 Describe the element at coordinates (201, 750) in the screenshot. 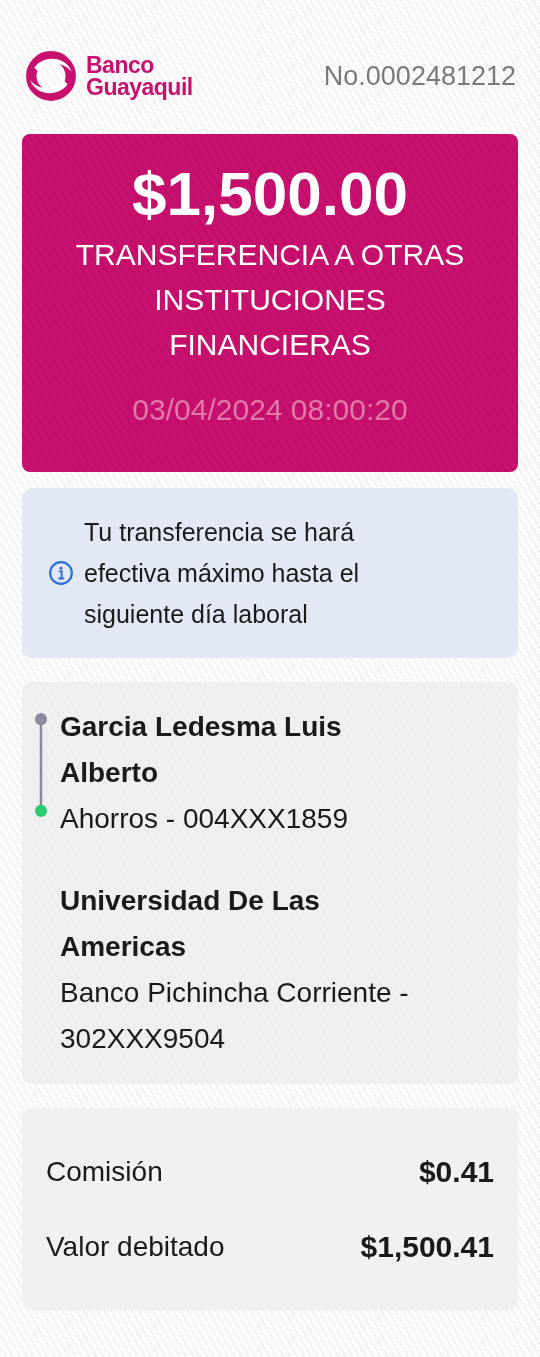

I see `account-holder-name: Garcia Ledesma Luis Alberto` at that location.